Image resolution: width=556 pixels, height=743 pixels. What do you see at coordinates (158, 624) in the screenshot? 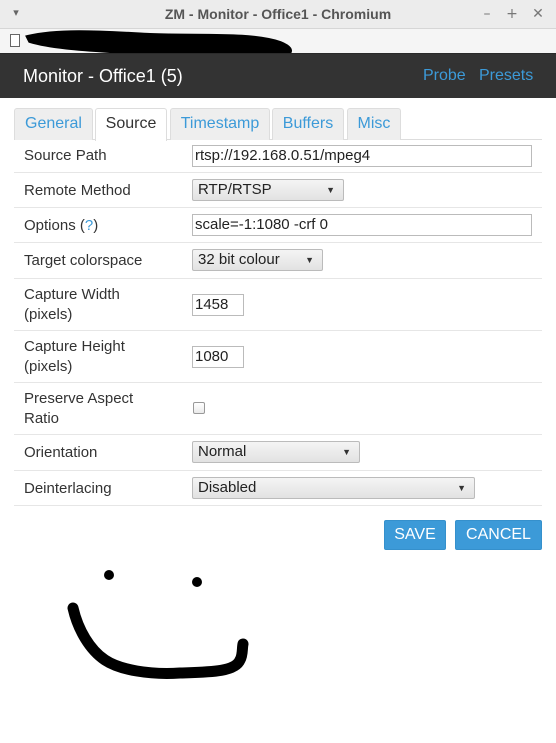
I see `smiley-doodle` at bounding box center [158, 624].